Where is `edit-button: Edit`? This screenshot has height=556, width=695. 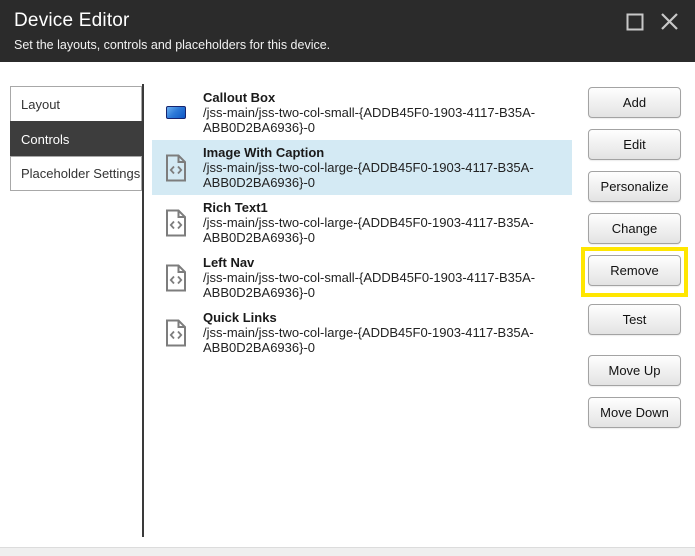 edit-button: Edit is located at coordinates (634, 144).